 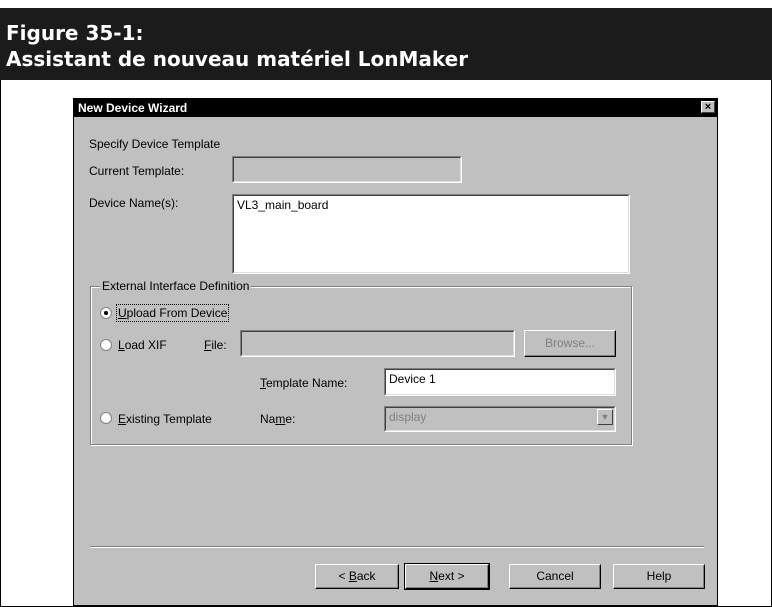 What do you see at coordinates (106, 418) in the screenshot?
I see `existing-template-radio` at bounding box center [106, 418].